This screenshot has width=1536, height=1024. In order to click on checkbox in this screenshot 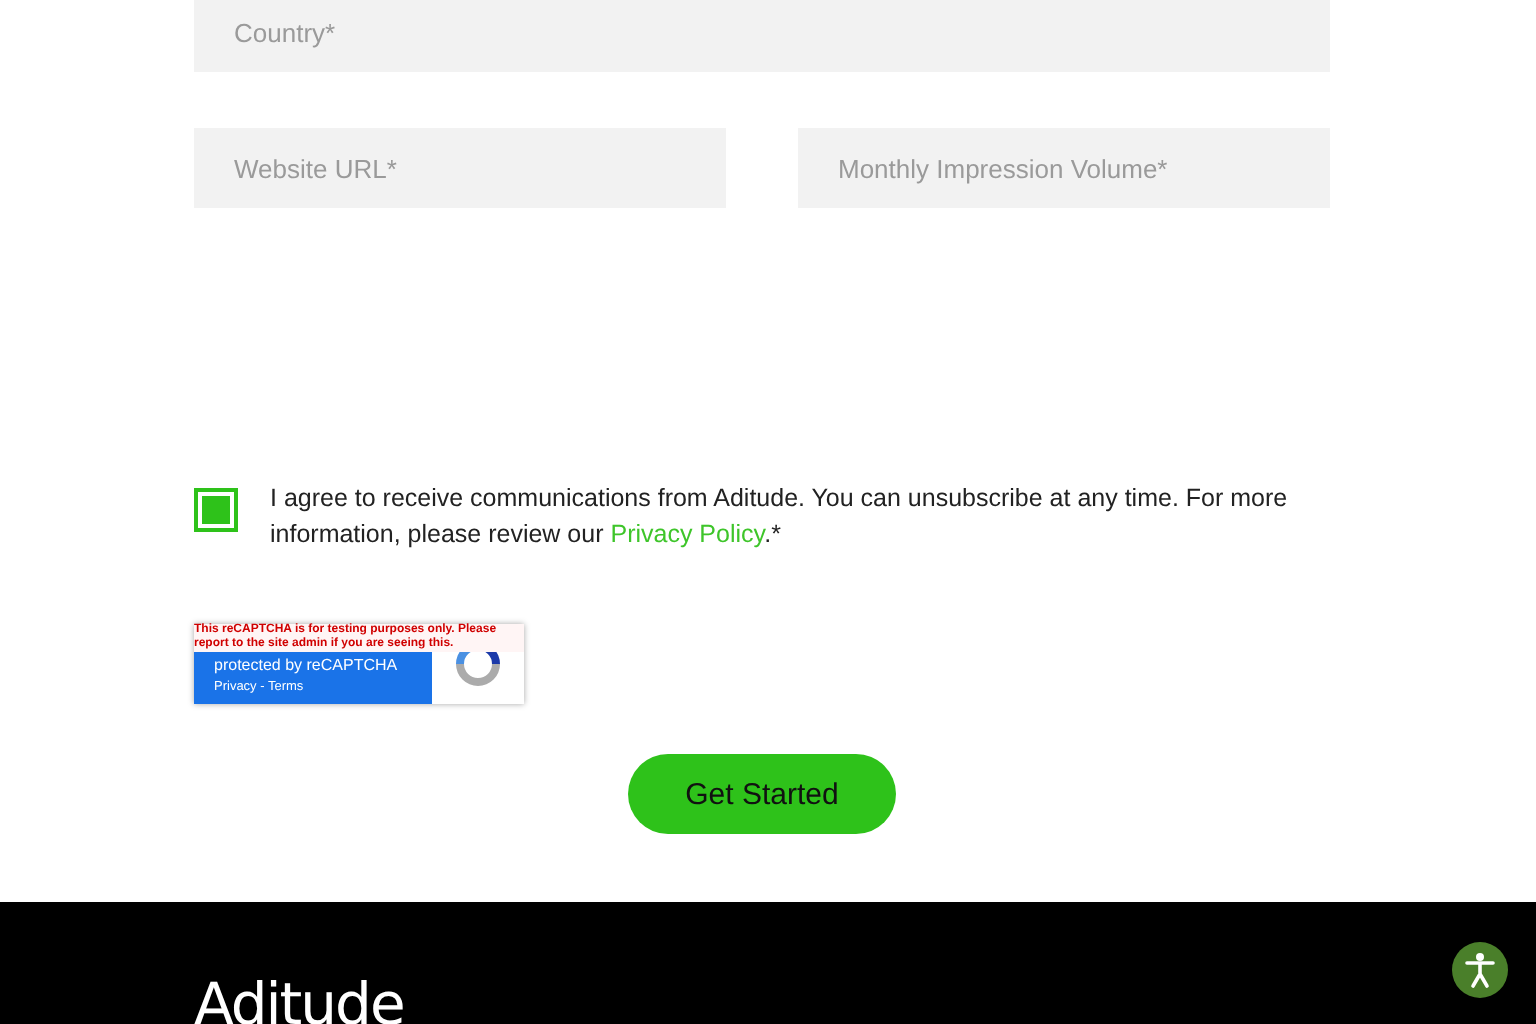, I will do `click(216, 510)`.